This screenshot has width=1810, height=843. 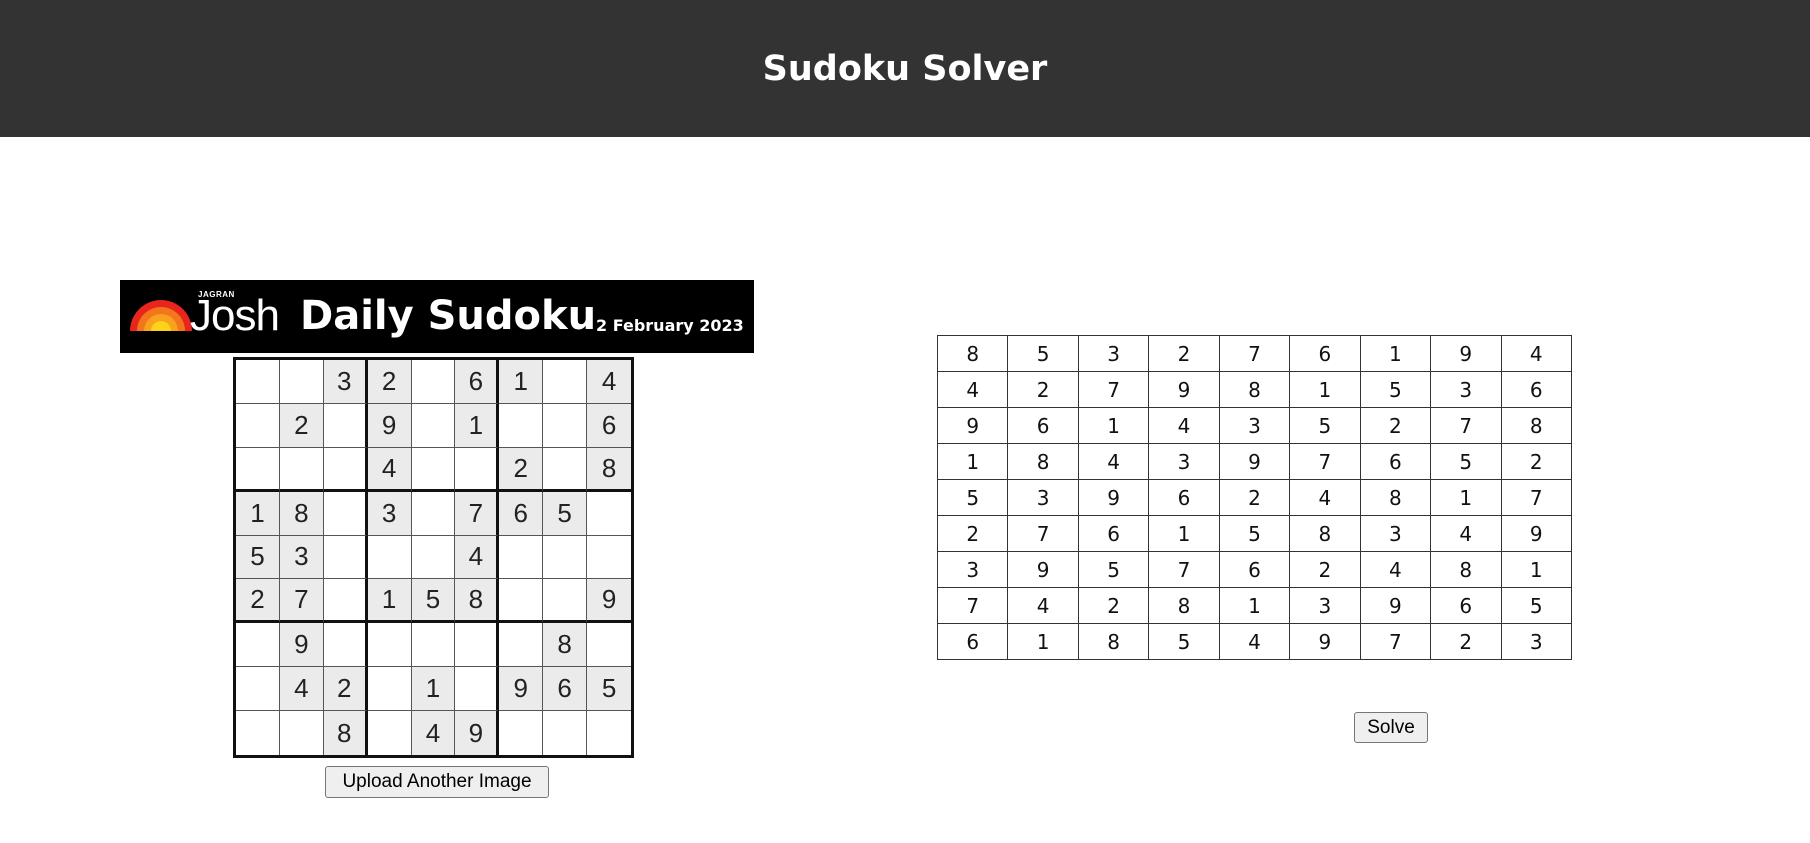 I want to click on solution-row: 276158349, so click(x=1254, y=533).